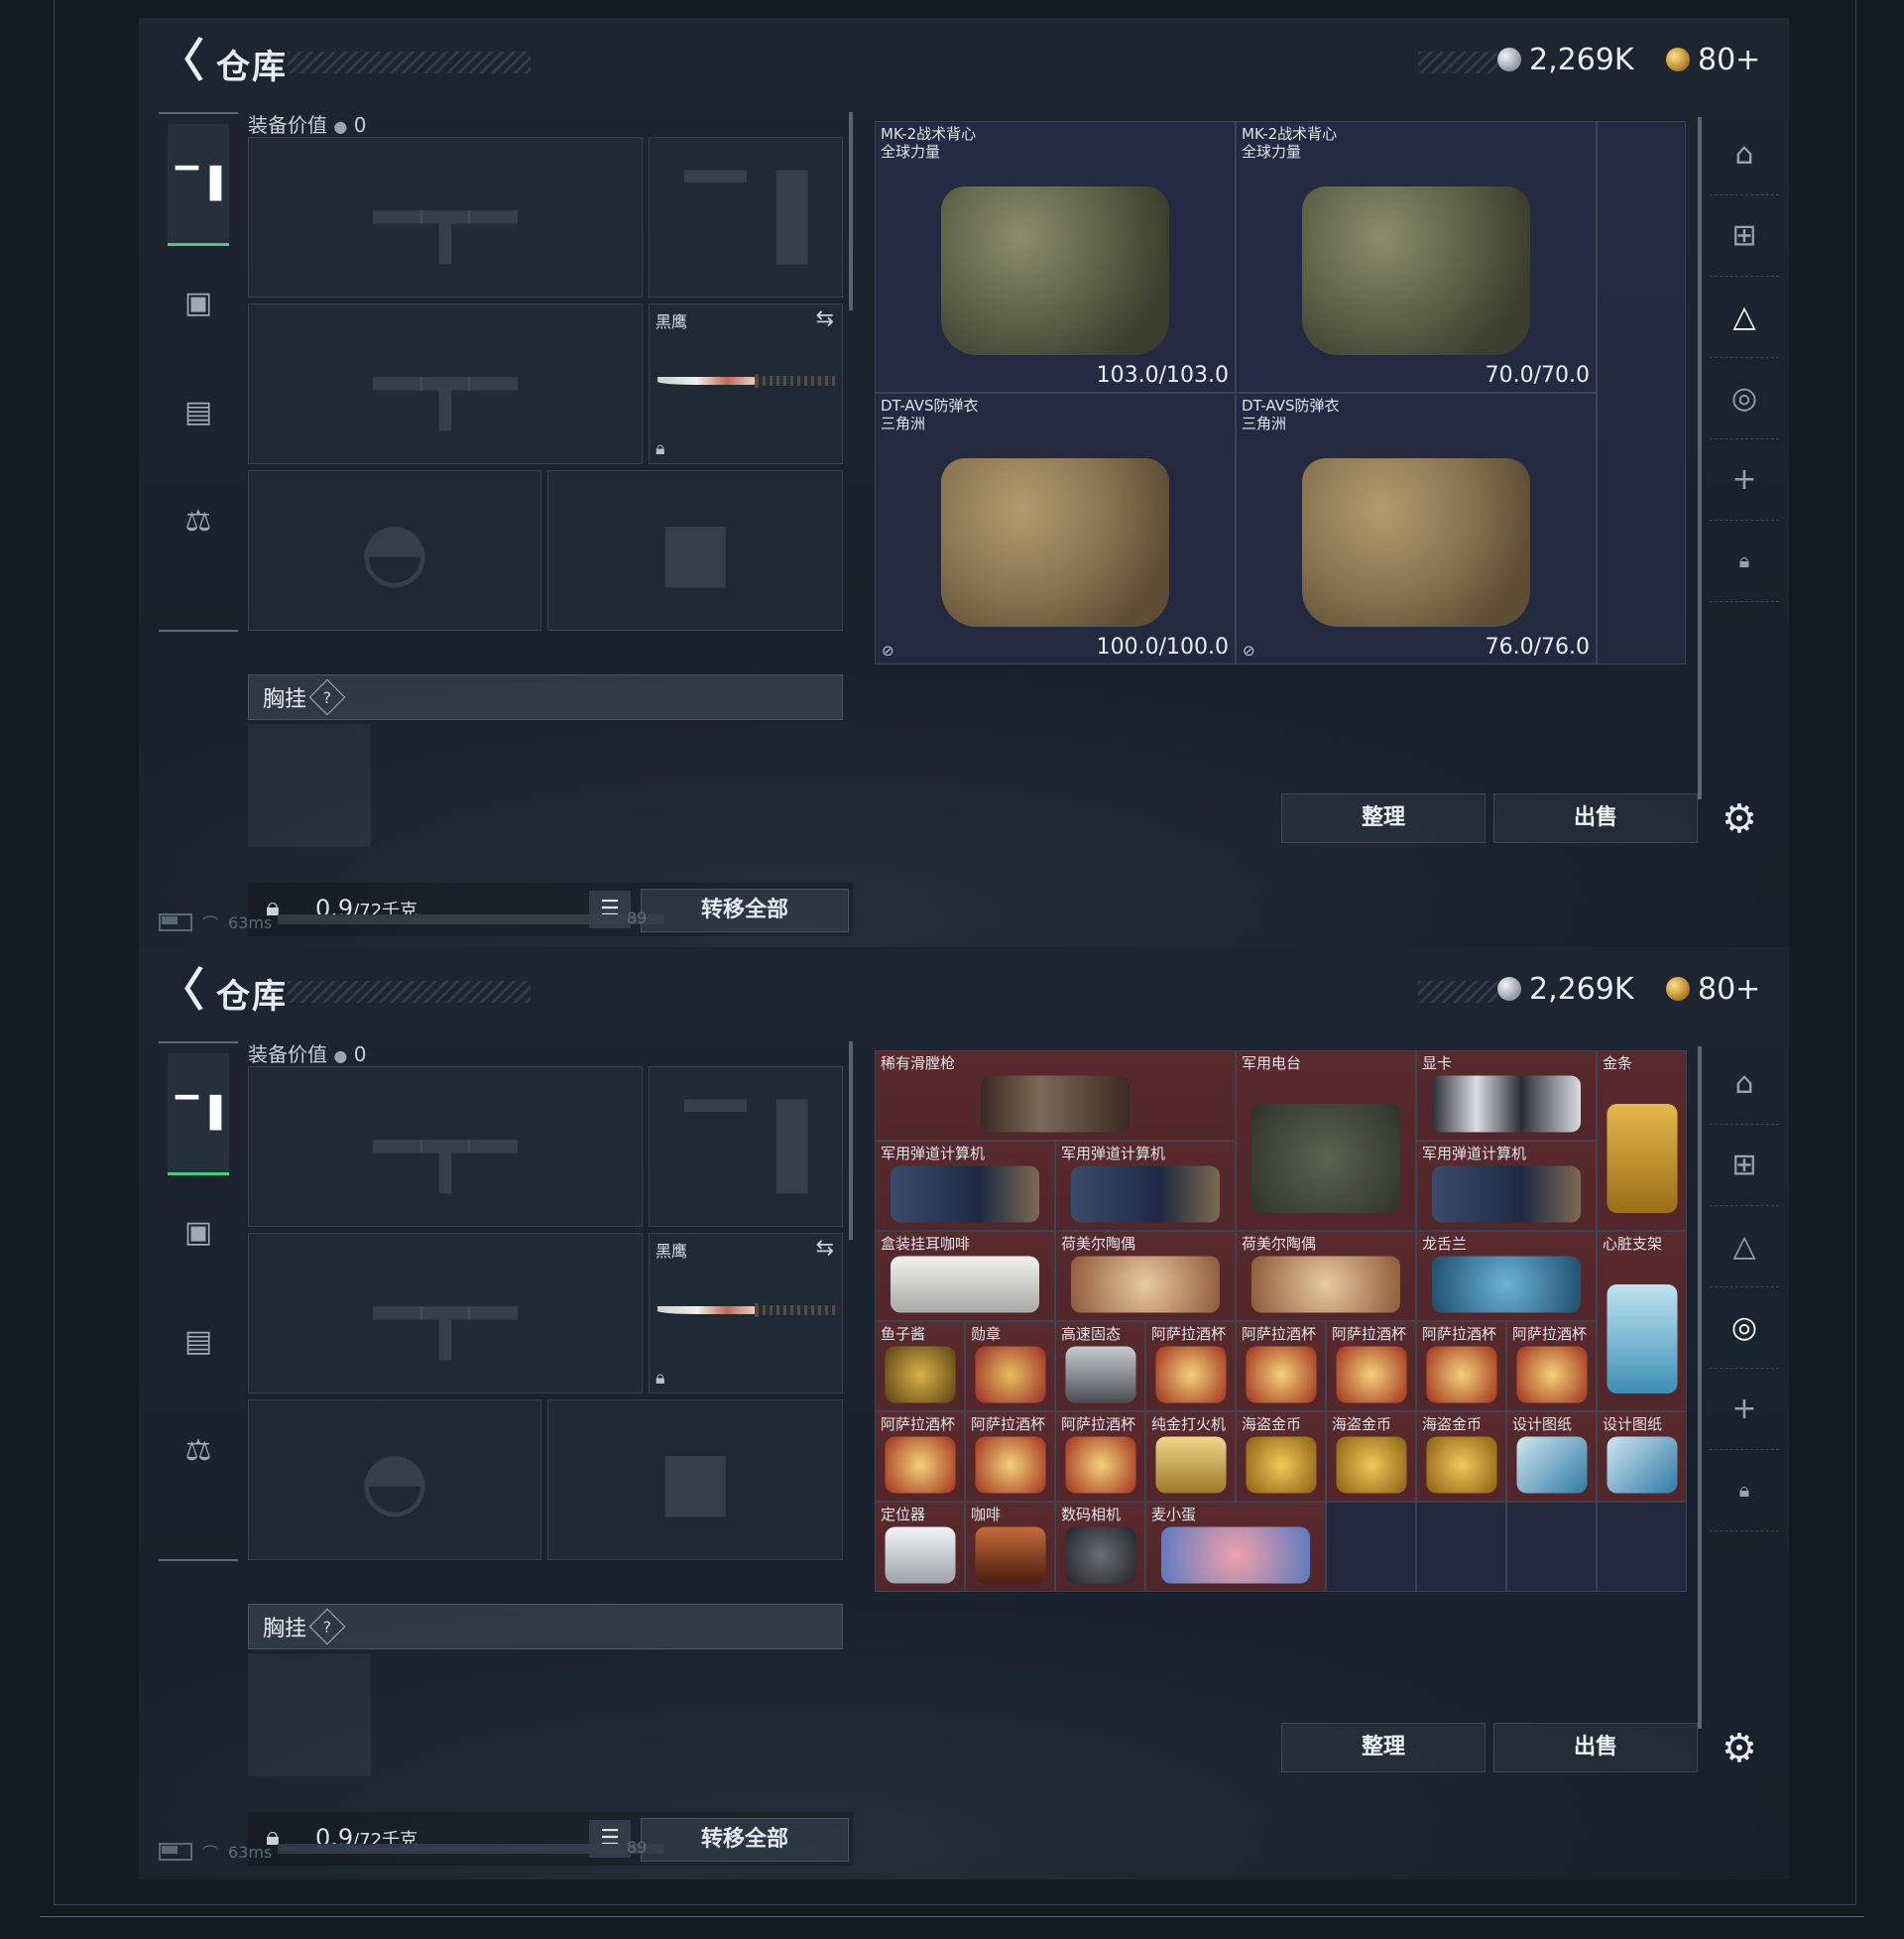 Image resolution: width=1904 pixels, height=1939 pixels. I want to click on stash-item-armor: MK-2战术背心 全球力量 70.0/70.0, so click(1416, 257).